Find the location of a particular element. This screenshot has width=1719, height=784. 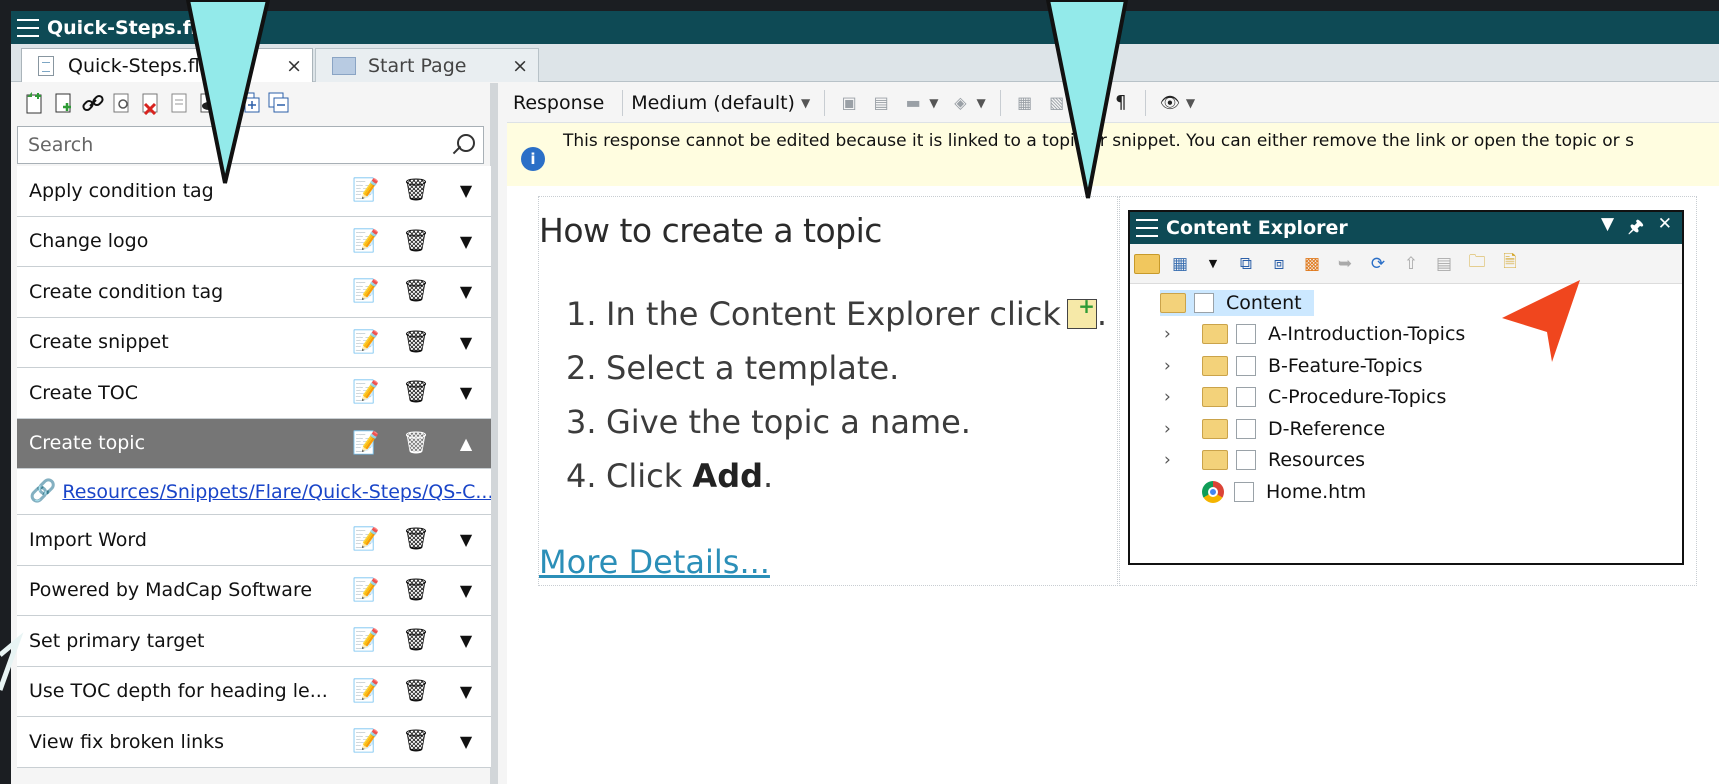

menu-icon is located at coordinates (28, 27).